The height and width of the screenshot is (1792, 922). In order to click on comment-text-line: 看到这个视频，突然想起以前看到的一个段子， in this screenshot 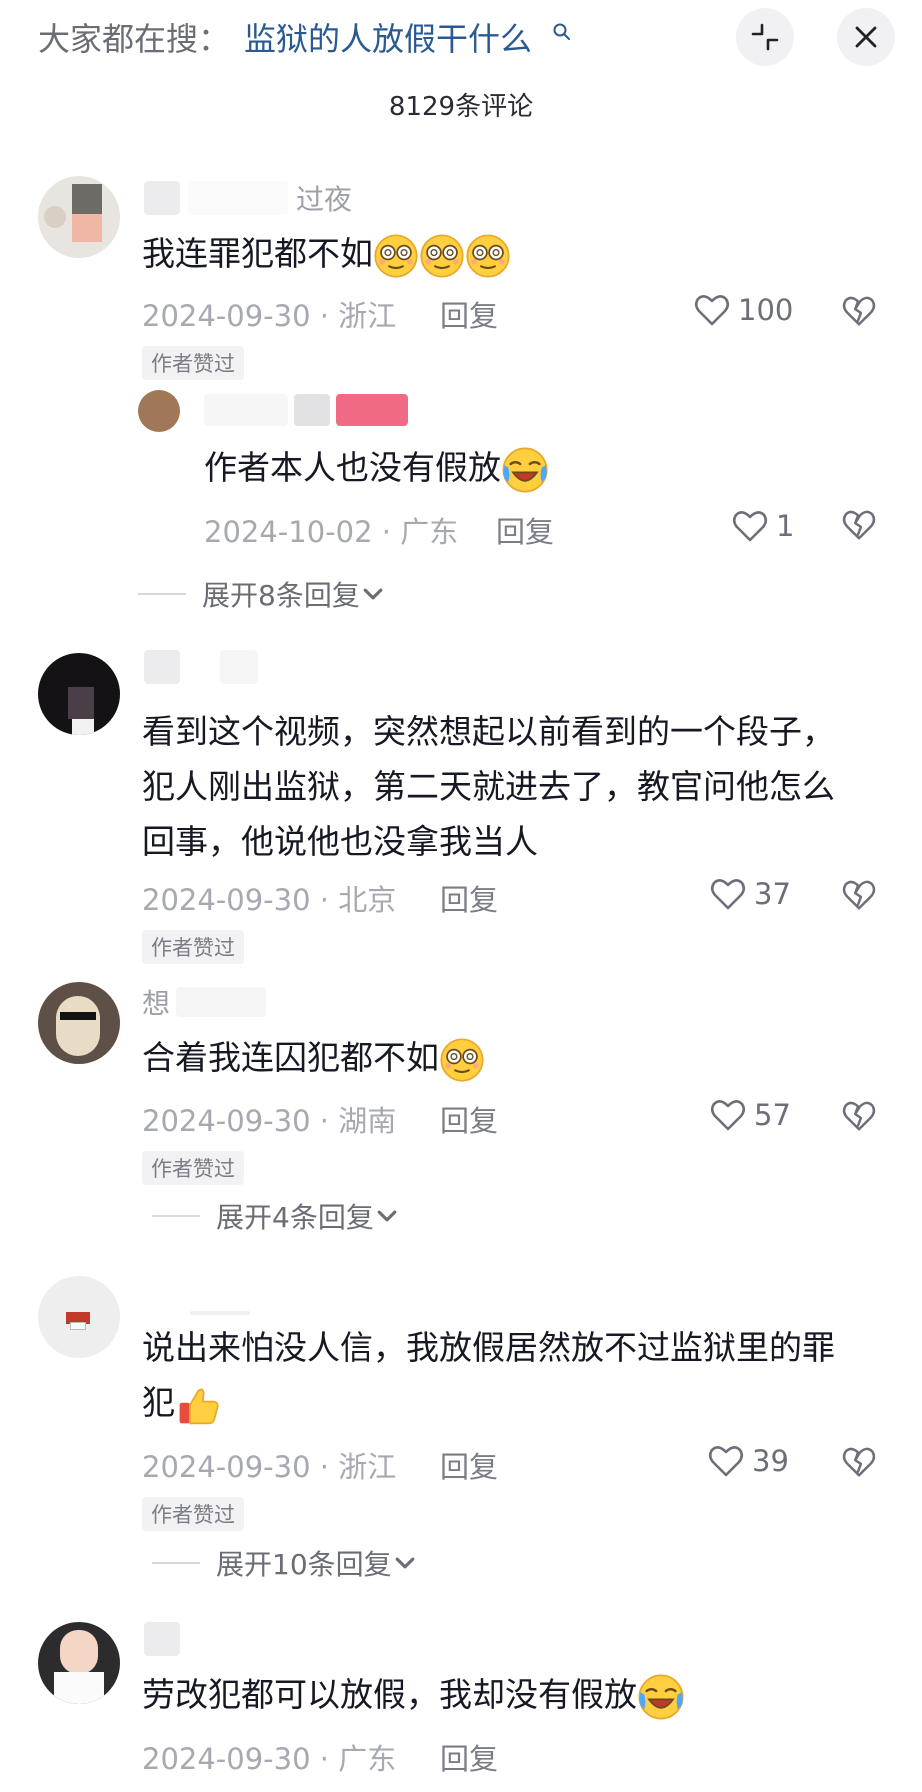, I will do `click(488, 731)`.